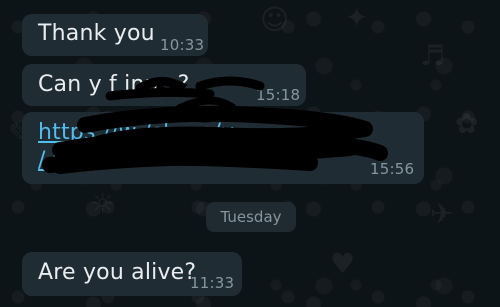 Image resolution: width=500 pixels, height=307 pixels. I want to click on message-bubble: Are you alive? 11:33, so click(132, 274).